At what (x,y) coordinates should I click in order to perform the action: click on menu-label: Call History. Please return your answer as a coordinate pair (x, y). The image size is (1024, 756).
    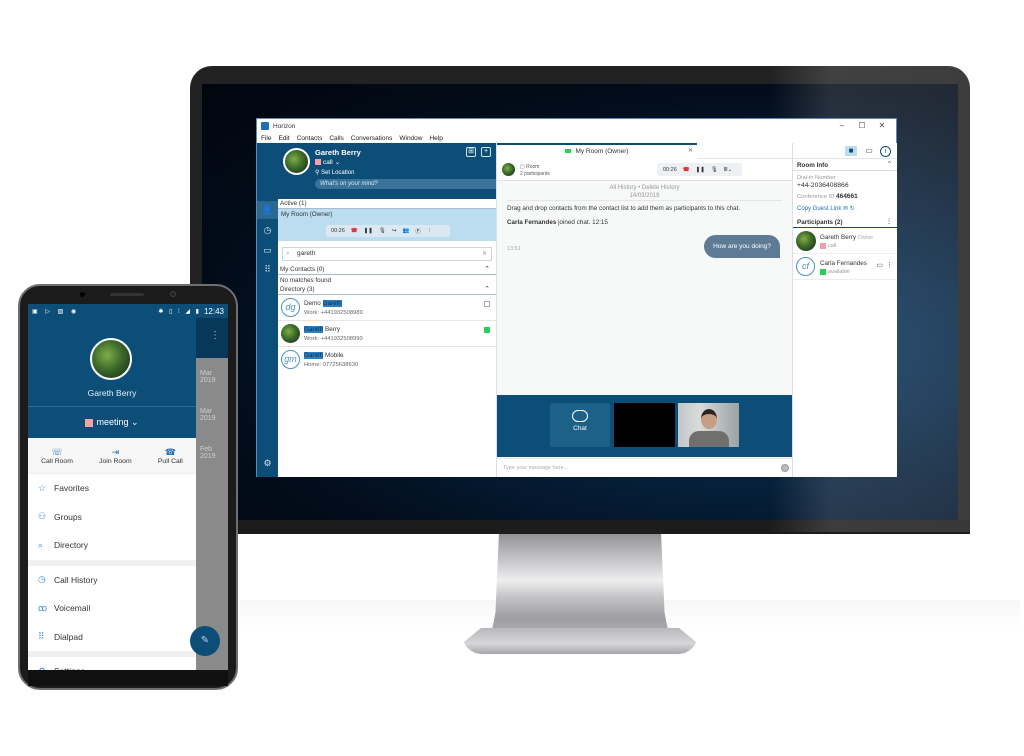
    Looking at the image, I should click on (76, 579).